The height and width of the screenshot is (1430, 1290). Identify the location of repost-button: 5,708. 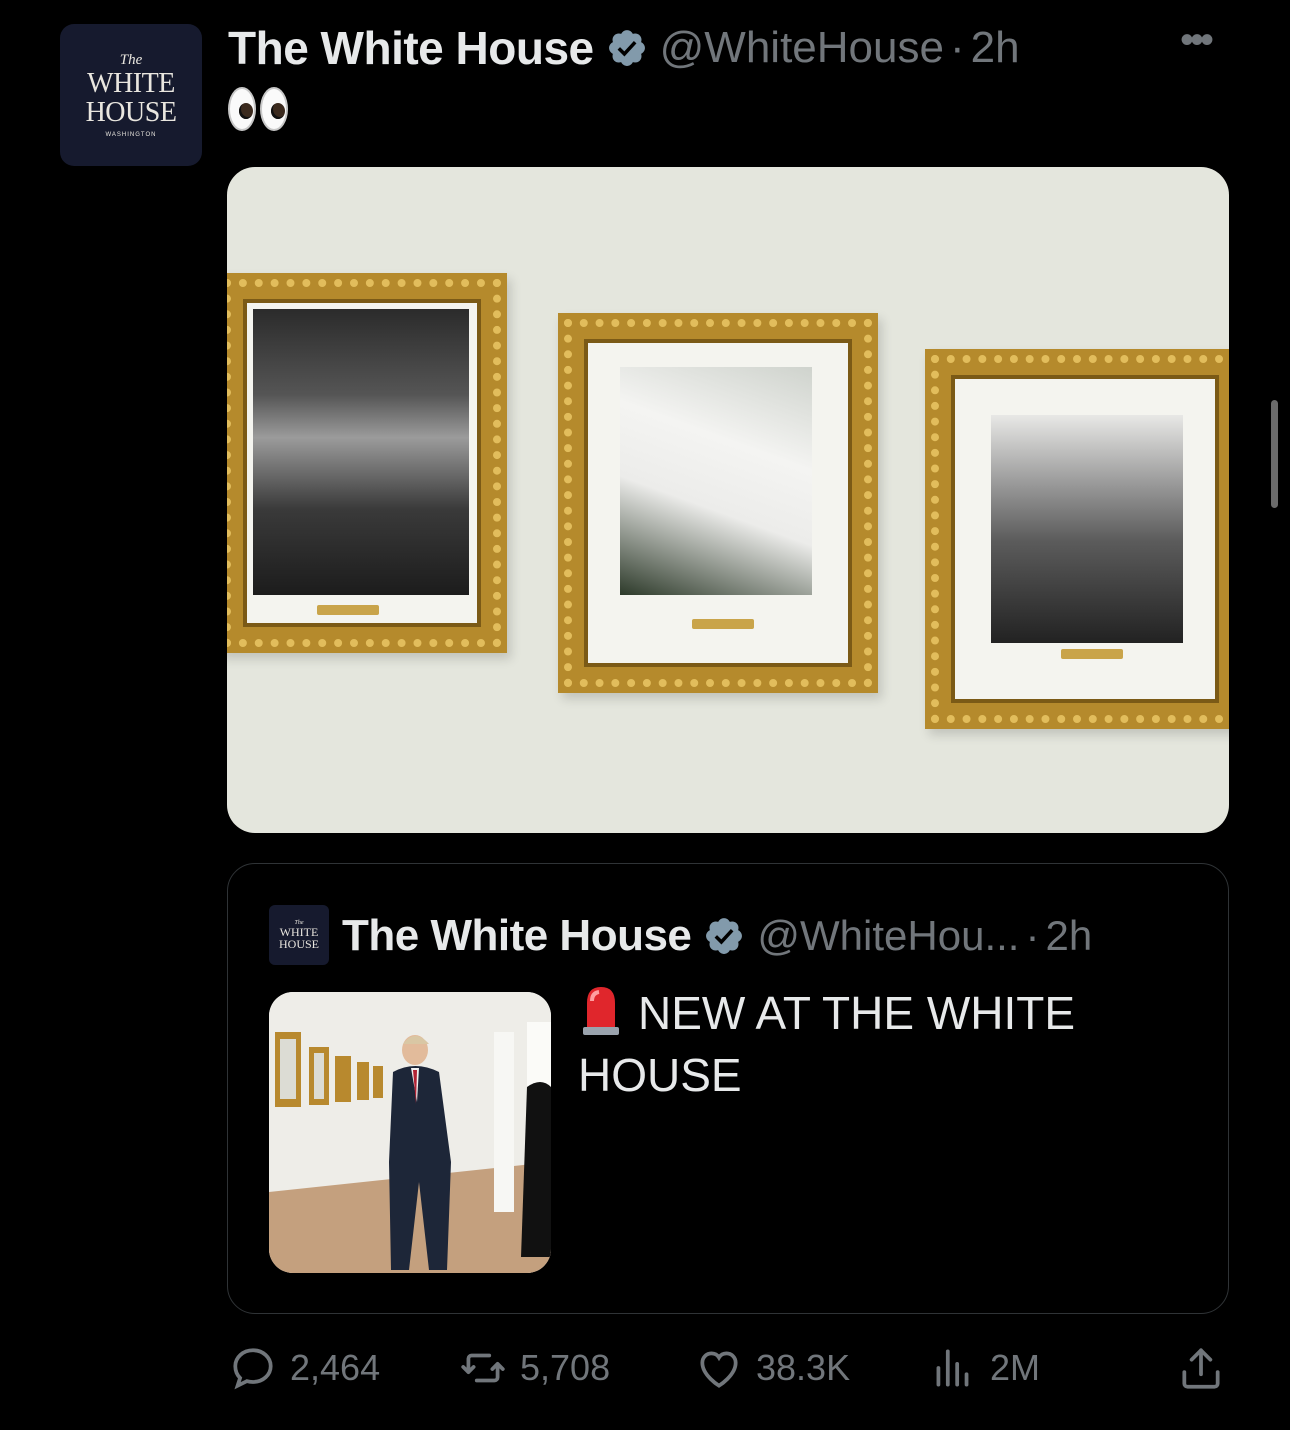
(534, 1368).